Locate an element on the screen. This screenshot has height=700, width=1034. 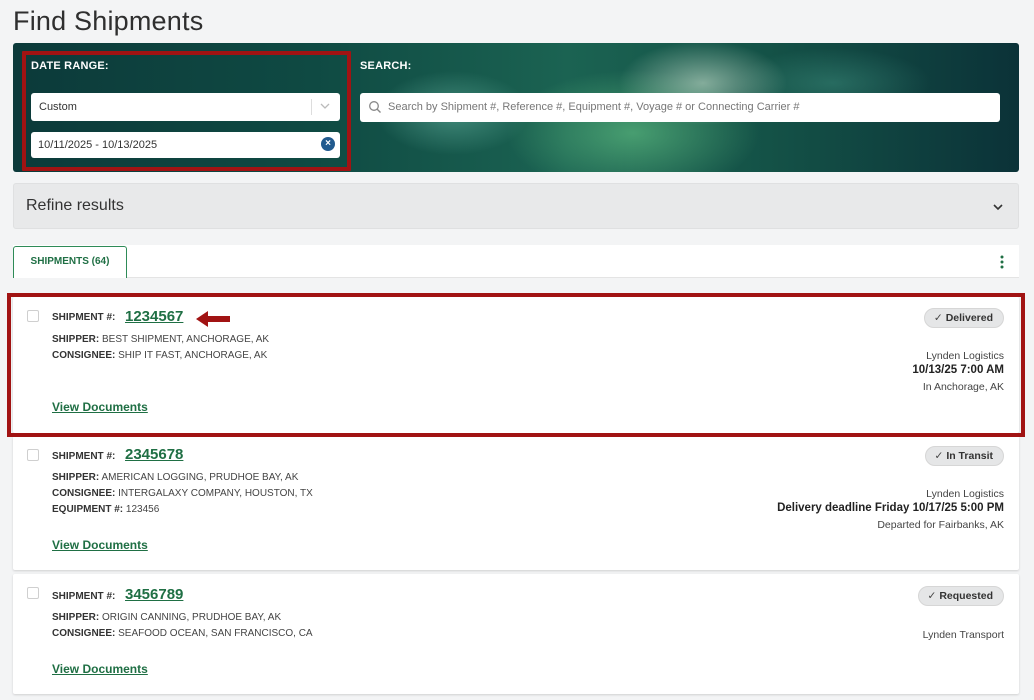
equipment-label: EQUIPMENT #: is located at coordinates (88, 509).